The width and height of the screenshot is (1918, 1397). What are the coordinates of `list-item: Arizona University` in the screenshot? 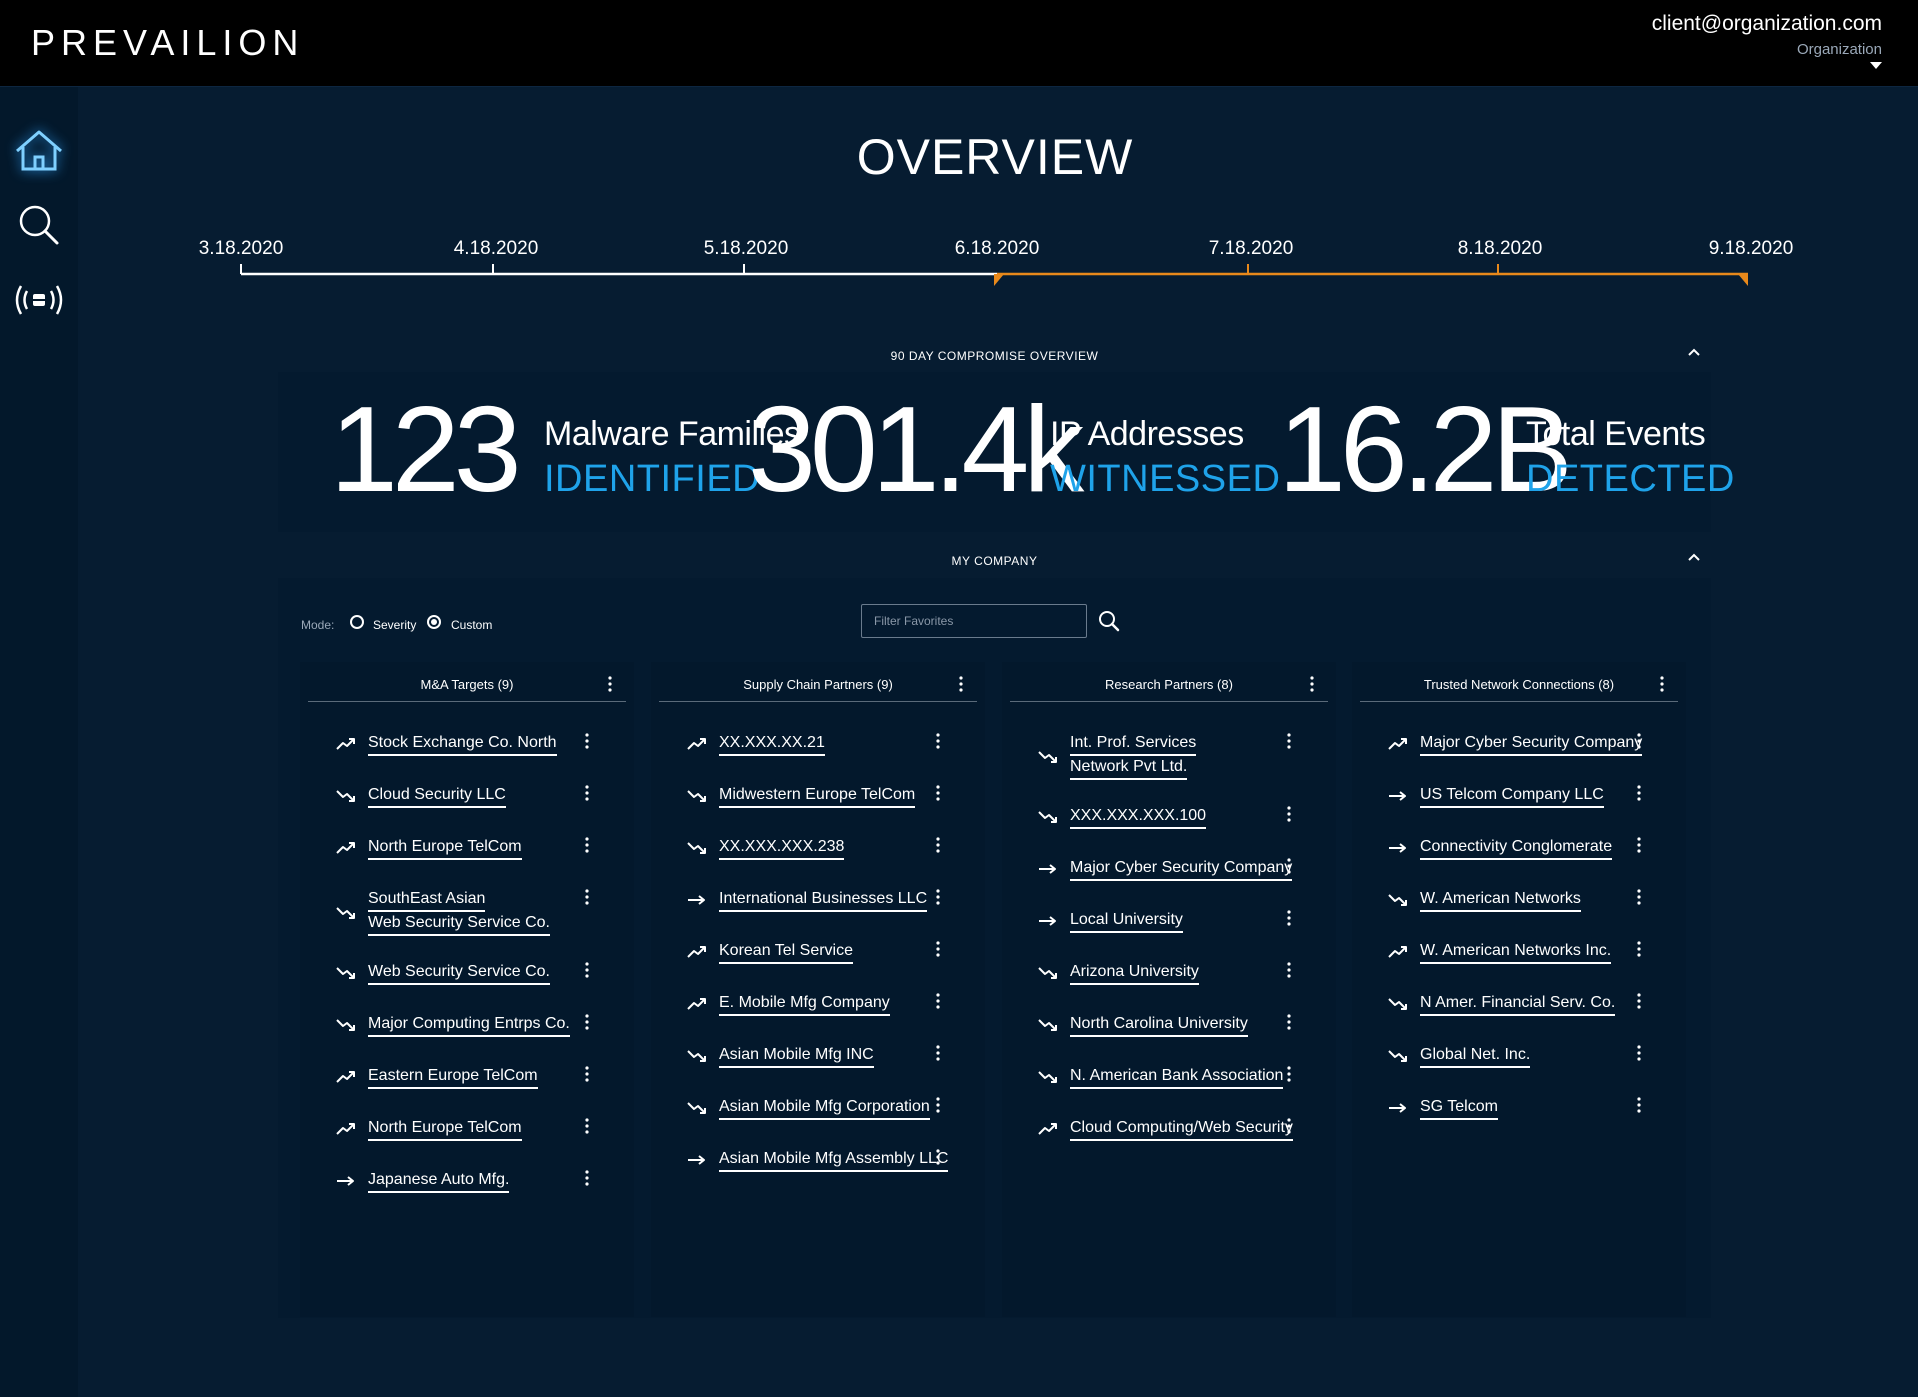 It's located at (1183, 973).